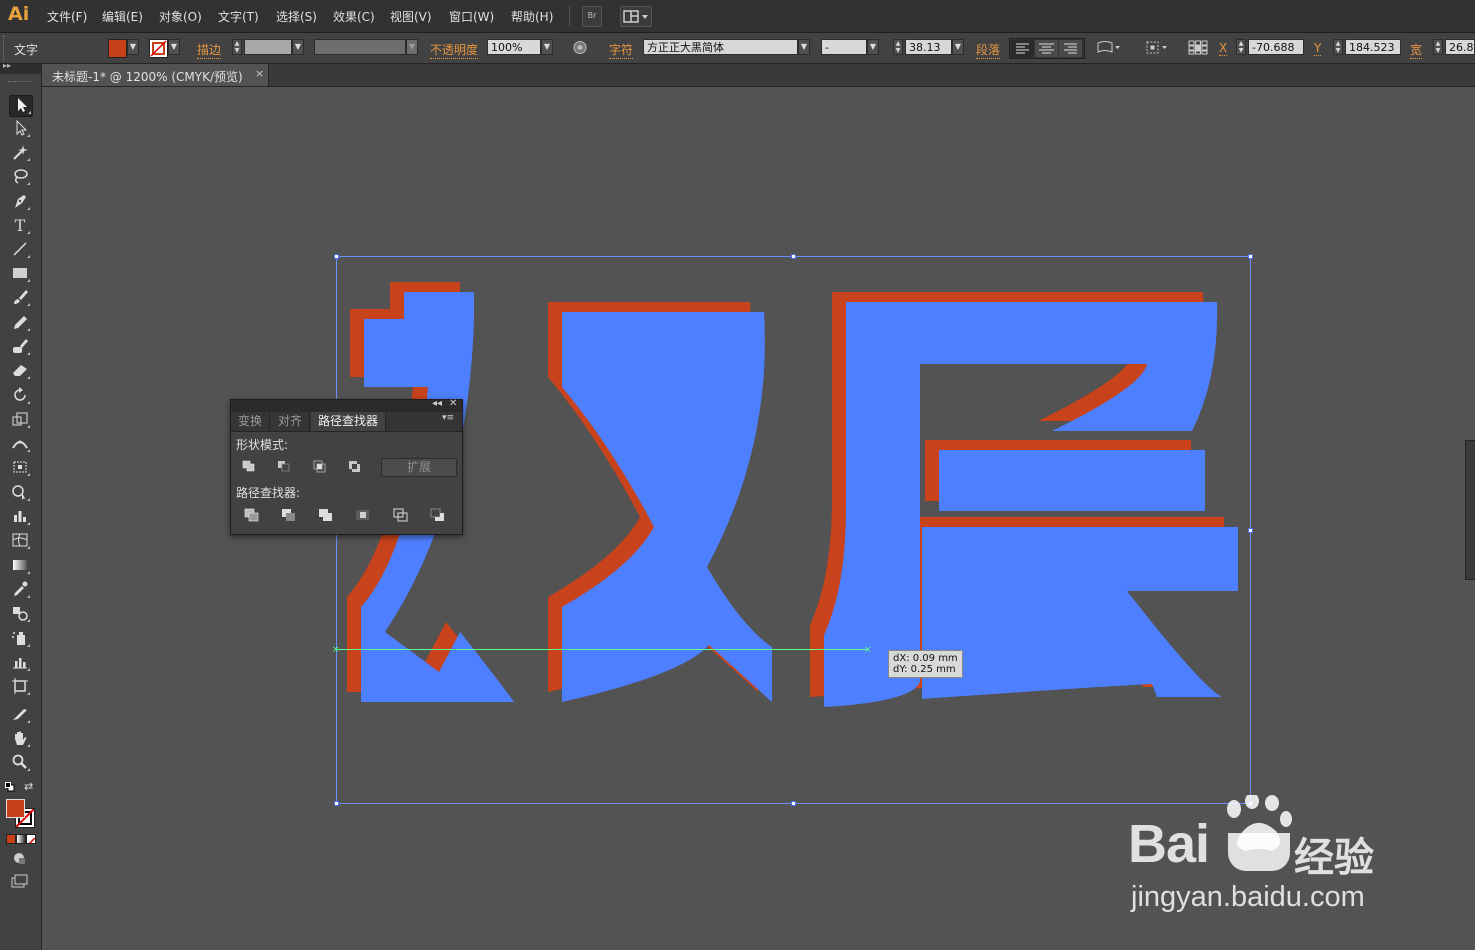  I want to click on magic-wand-tool, so click(20, 153).